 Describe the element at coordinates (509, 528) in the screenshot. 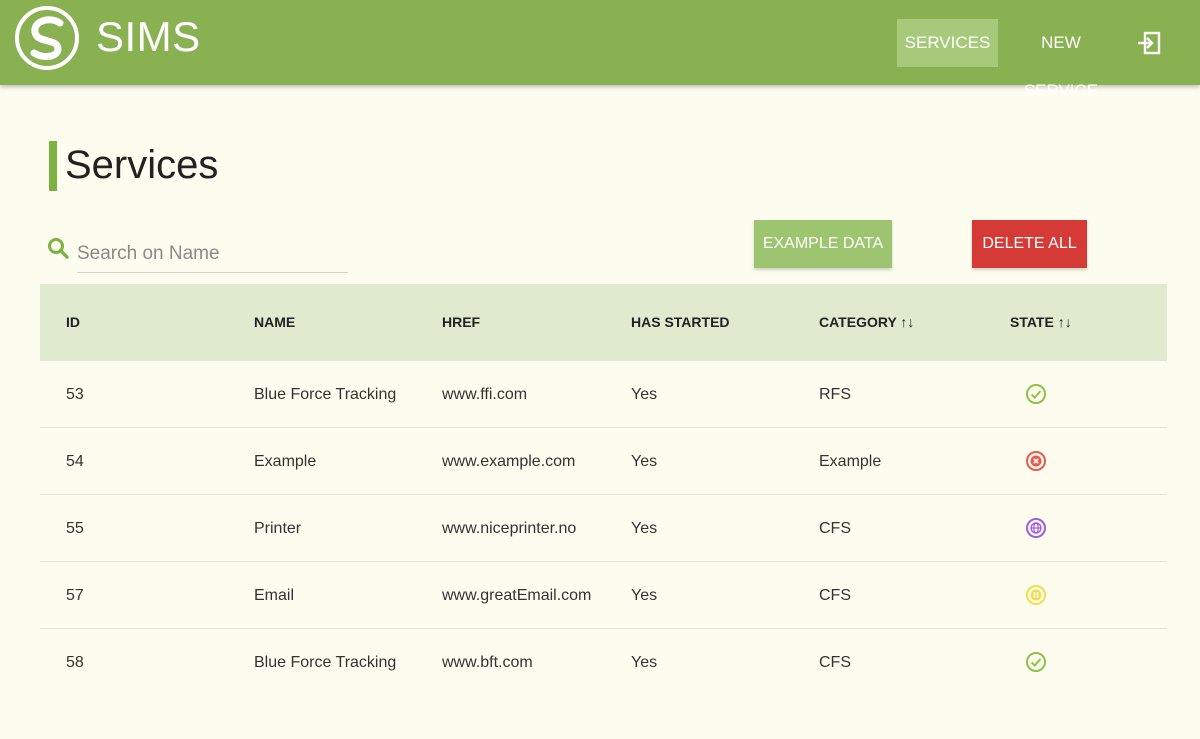

I see `cell-href: www.niceprinter.no` at that location.